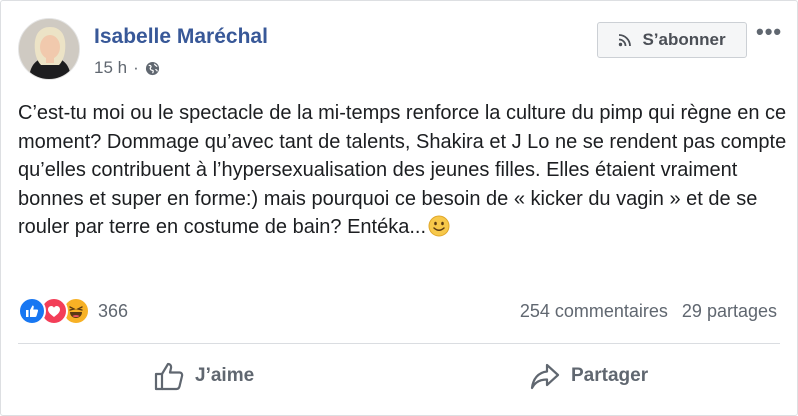 Image resolution: width=798 pixels, height=416 pixels. Describe the element at coordinates (32, 311) in the screenshot. I see `like-reaction-icon` at that location.